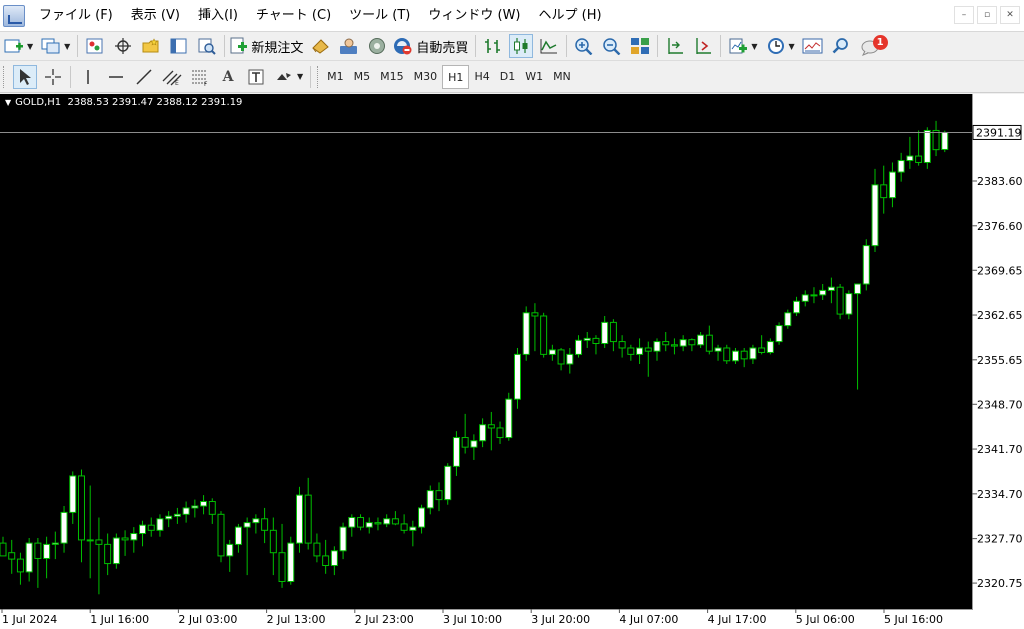  Describe the element at coordinates (267, 46) in the screenshot. I see `new-order-button: 新規注文` at that location.